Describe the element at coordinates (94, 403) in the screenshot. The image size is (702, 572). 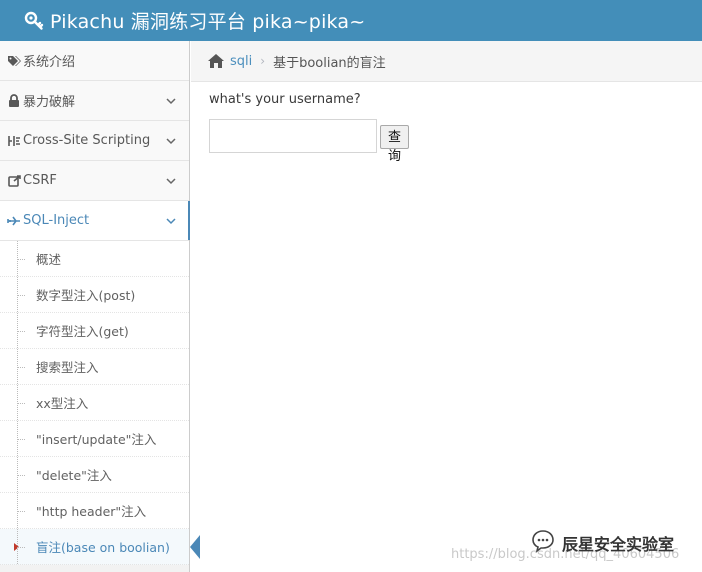
I see `submenu-item-xx: xx型注入` at that location.